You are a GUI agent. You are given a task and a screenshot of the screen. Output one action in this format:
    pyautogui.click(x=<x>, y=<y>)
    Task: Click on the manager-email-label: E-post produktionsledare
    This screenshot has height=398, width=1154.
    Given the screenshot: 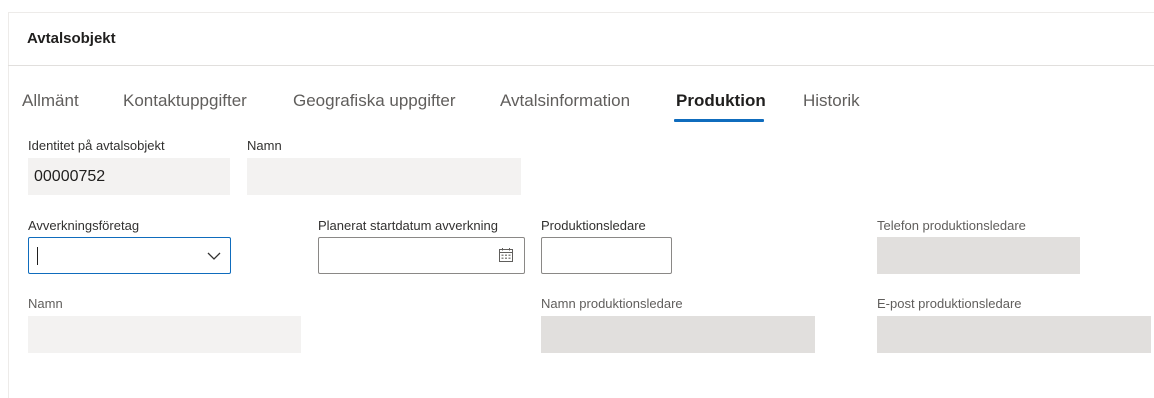 What is the action you would take?
    pyautogui.click(x=949, y=303)
    